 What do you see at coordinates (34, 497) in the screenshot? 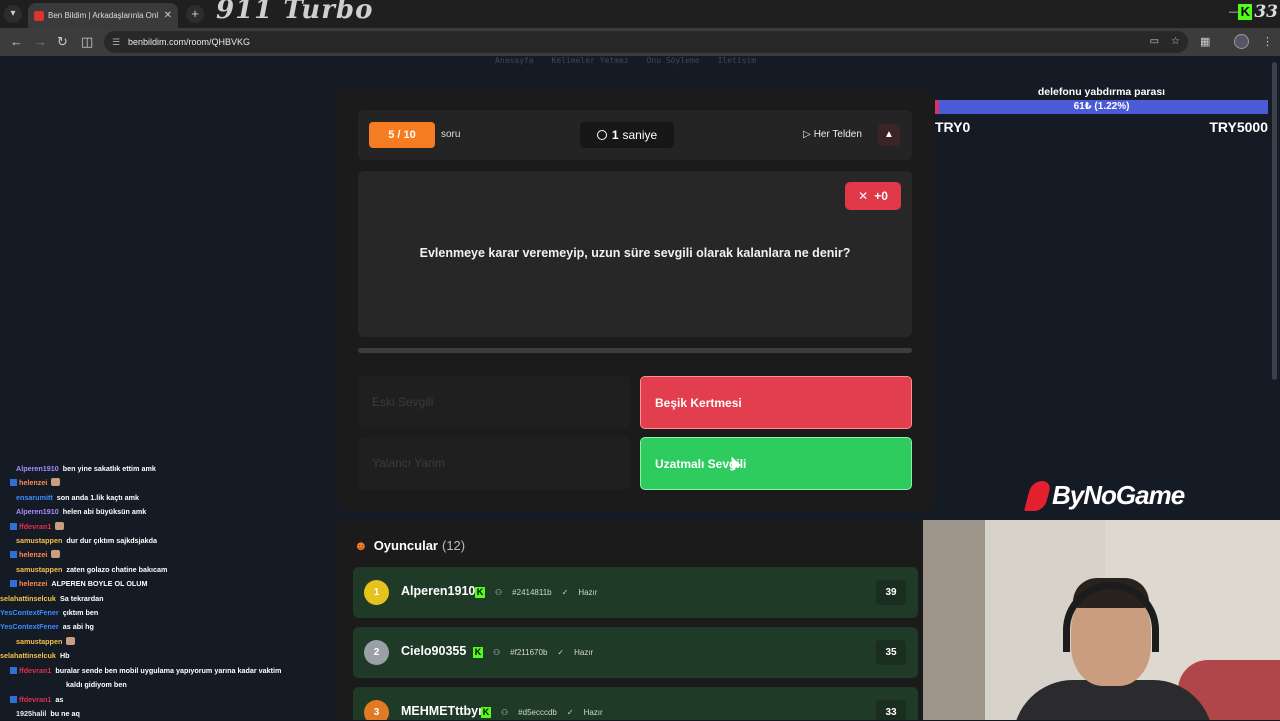
I see `chat-username: ensarumitt` at bounding box center [34, 497].